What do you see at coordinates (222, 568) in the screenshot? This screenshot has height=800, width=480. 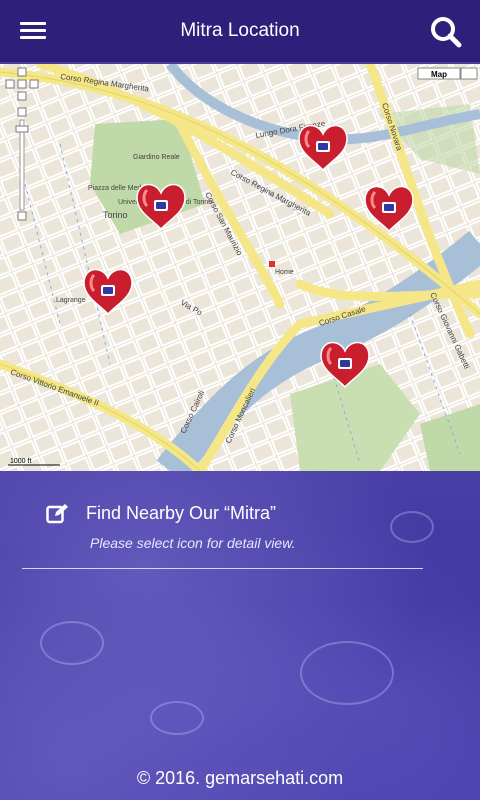 I see `divider` at bounding box center [222, 568].